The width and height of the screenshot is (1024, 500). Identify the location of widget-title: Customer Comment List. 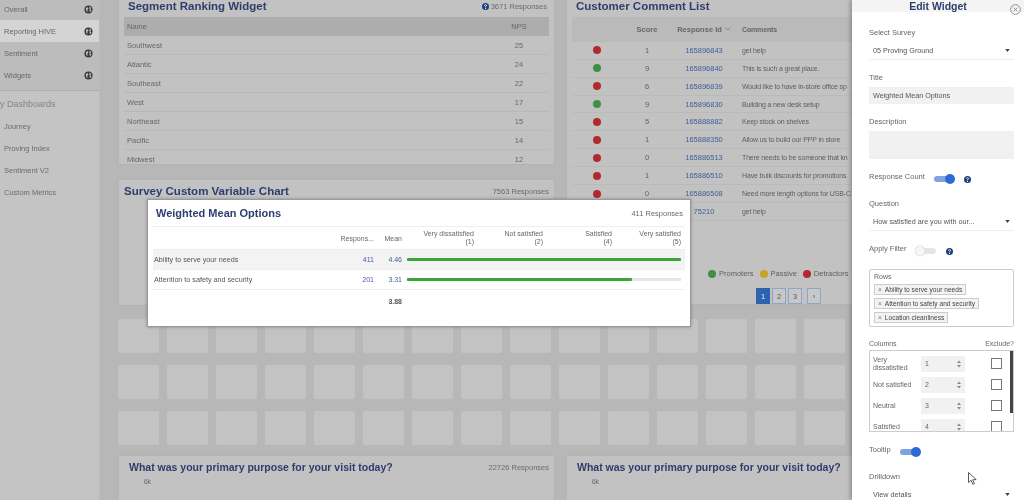
(643, 6).